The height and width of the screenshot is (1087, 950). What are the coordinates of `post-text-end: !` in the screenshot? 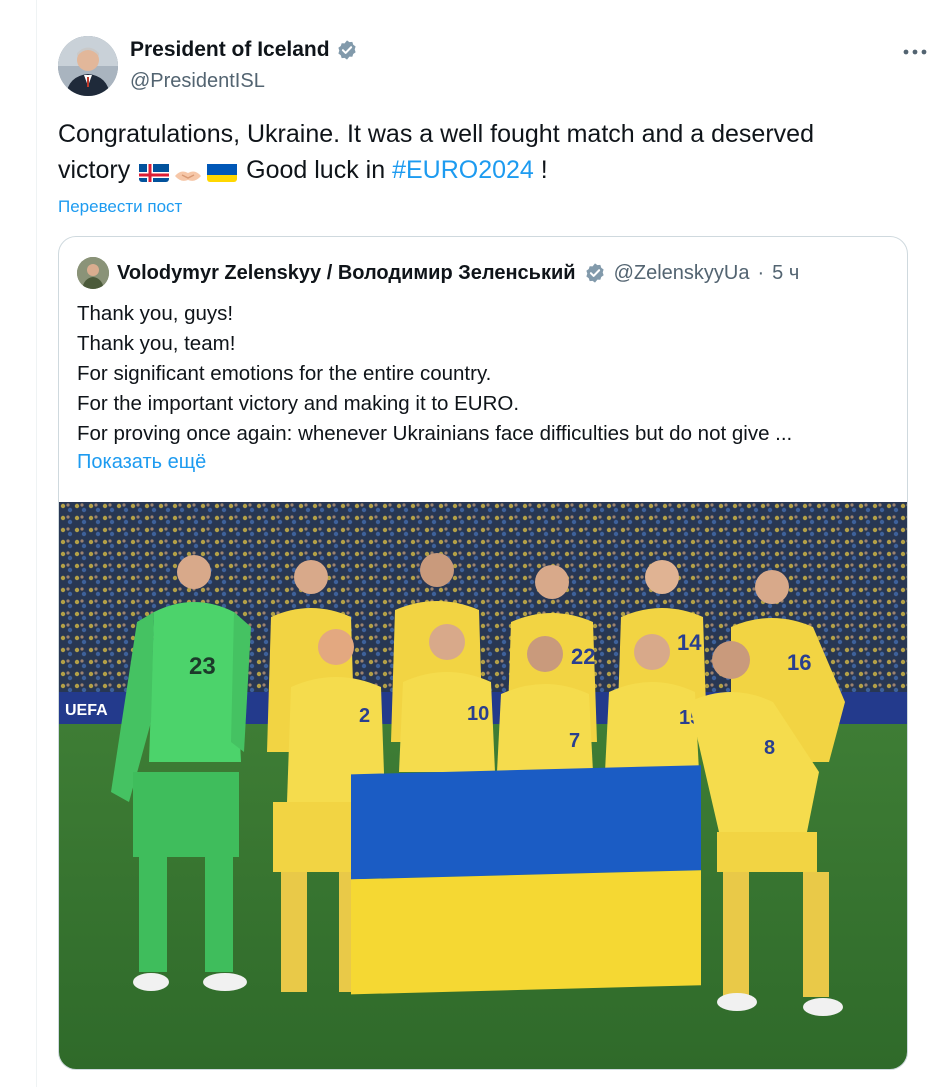 It's located at (544, 170).